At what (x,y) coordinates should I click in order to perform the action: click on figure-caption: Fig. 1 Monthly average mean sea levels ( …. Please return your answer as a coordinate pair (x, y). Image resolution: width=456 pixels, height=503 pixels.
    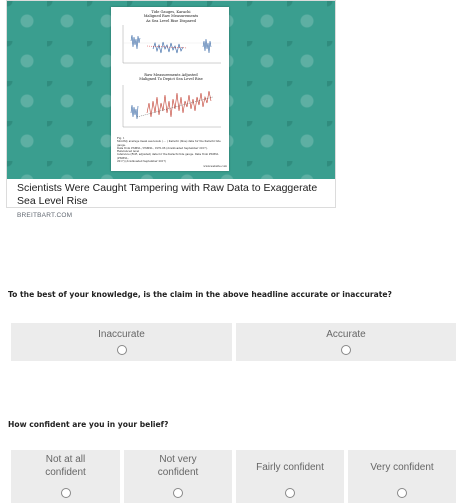
    Looking at the image, I should click on (169, 150).